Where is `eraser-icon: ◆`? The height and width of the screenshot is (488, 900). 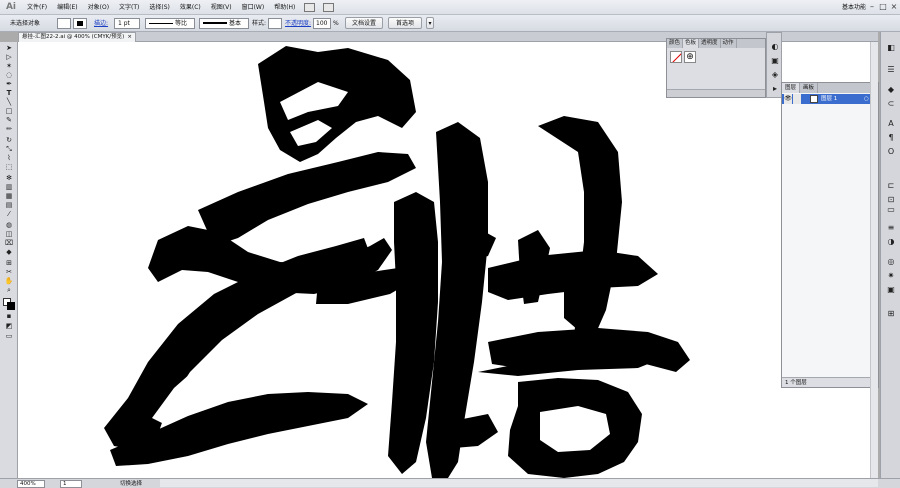 eraser-icon: ◆ is located at coordinates (9, 252).